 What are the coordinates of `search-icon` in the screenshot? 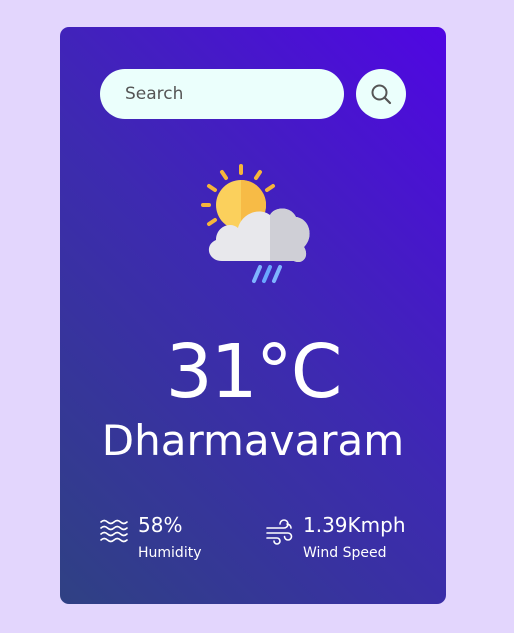 It's located at (381, 94).